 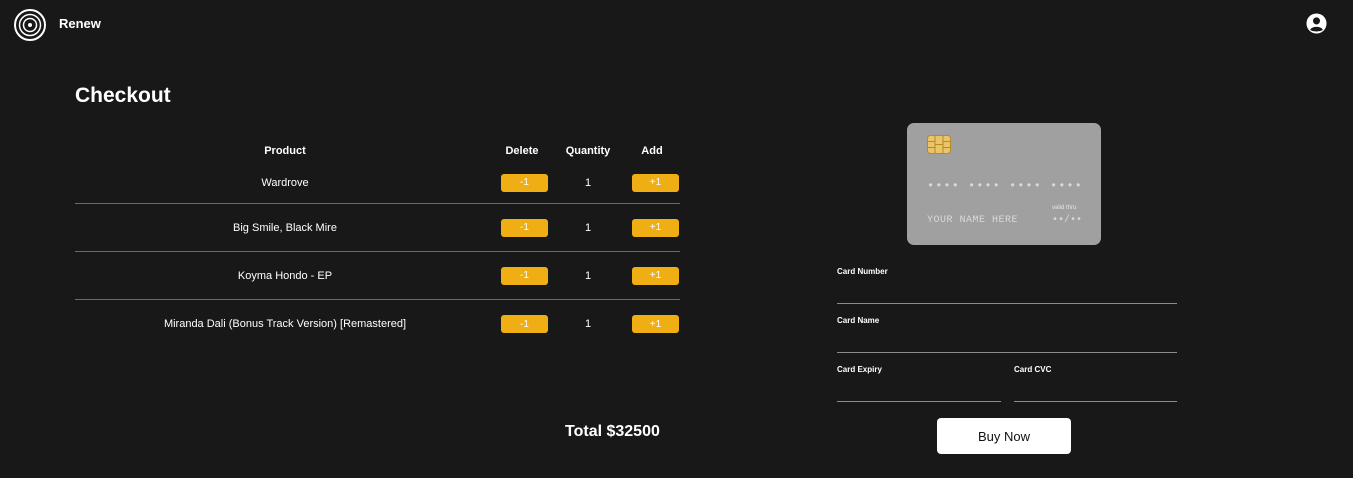 I want to click on card-chip-icon, so click(x=939, y=144).